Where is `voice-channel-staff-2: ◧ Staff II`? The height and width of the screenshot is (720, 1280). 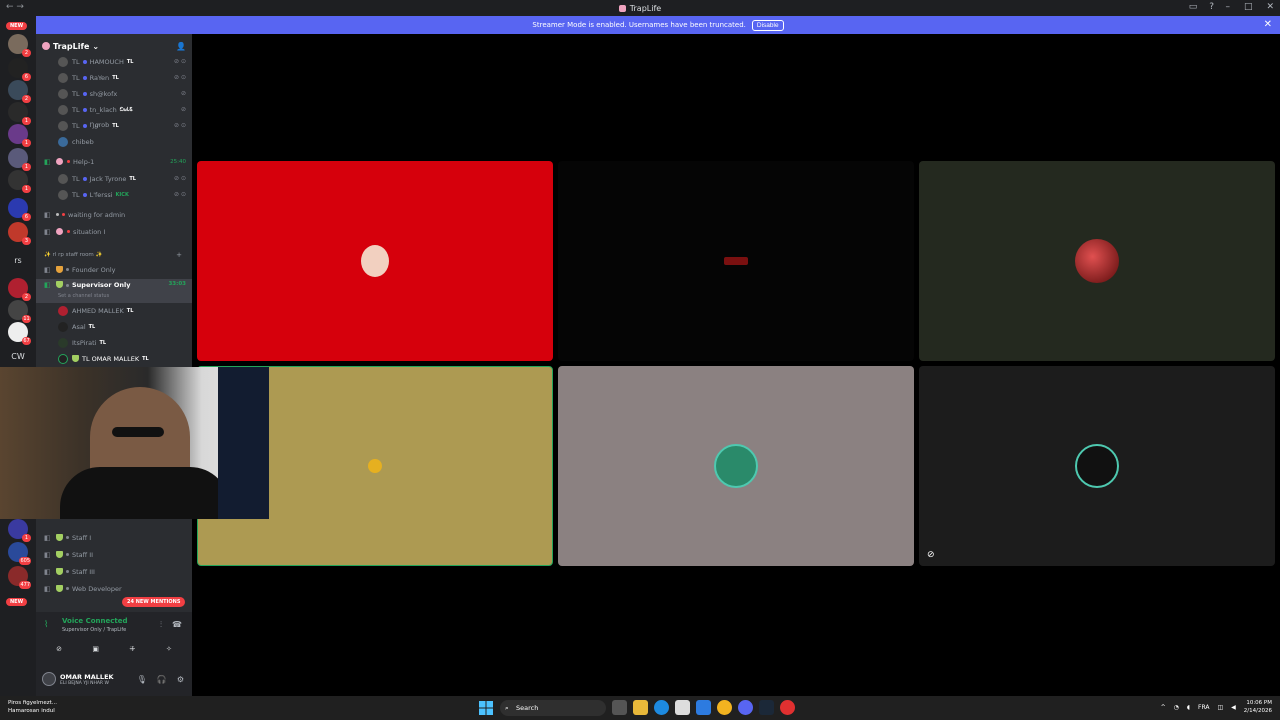 voice-channel-staff-2: ◧ Staff II is located at coordinates (114, 554).